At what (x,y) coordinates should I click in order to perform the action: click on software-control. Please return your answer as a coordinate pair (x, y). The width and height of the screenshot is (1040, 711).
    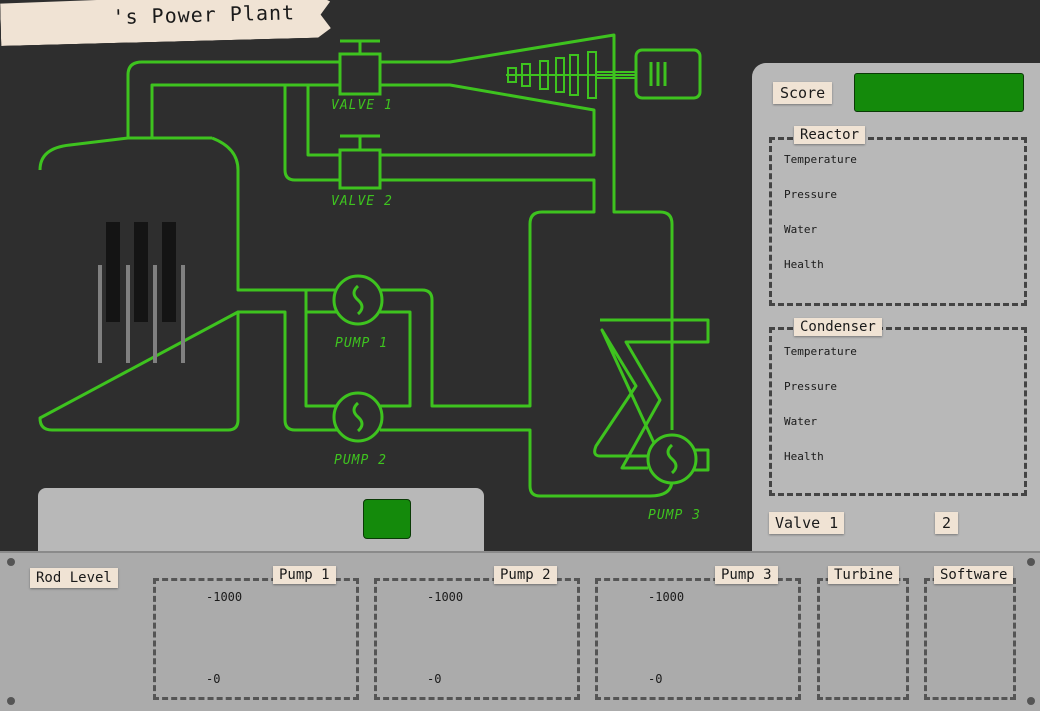
    Looking at the image, I should click on (970, 639).